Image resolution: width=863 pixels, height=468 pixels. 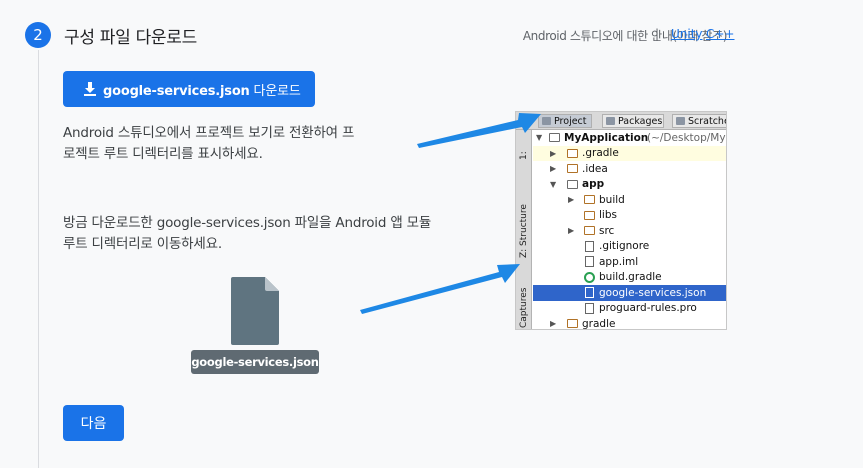 What do you see at coordinates (450, 213) in the screenshot?
I see `pointer-arrows` at bounding box center [450, 213].